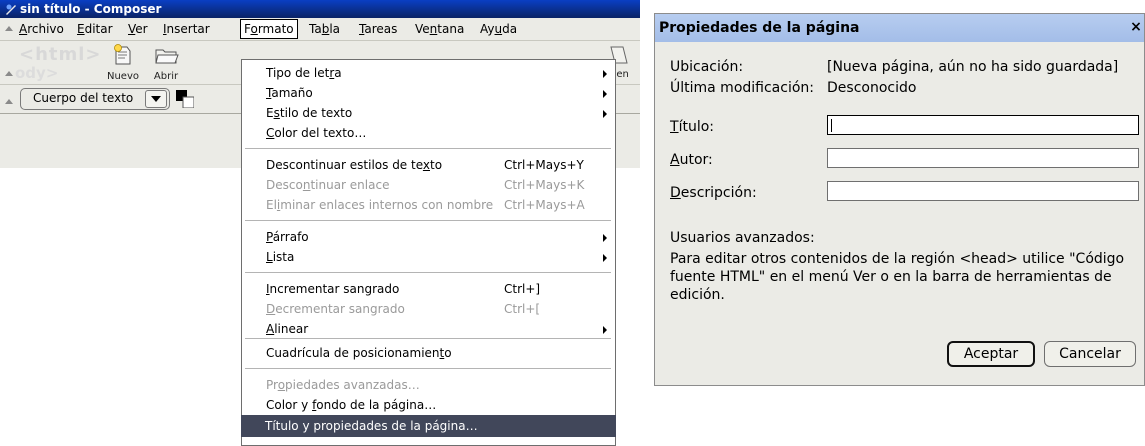 This screenshot has height=446, width=1145. I want to click on menu-formato: Formato, so click(269, 29).